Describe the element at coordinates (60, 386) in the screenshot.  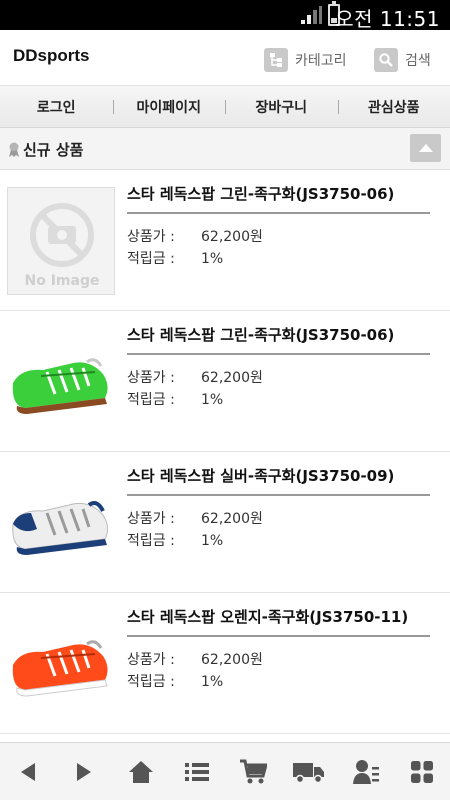
I see `green-shoe-image` at that location.